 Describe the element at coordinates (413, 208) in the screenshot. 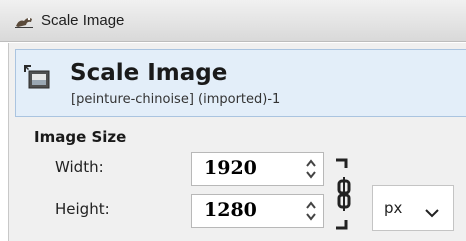

I see `unit-dropdown: px` at that location.